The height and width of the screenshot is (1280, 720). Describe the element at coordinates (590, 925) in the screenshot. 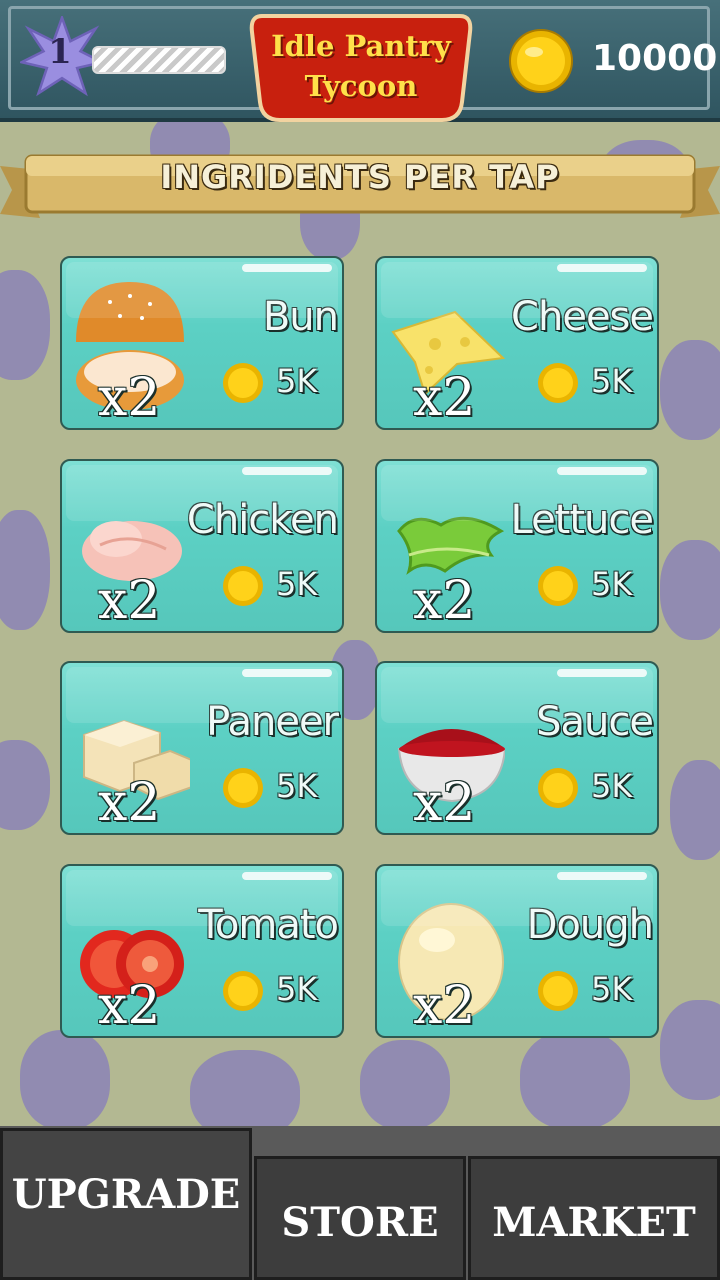

I see `ingredient-name: Dough` at that location.